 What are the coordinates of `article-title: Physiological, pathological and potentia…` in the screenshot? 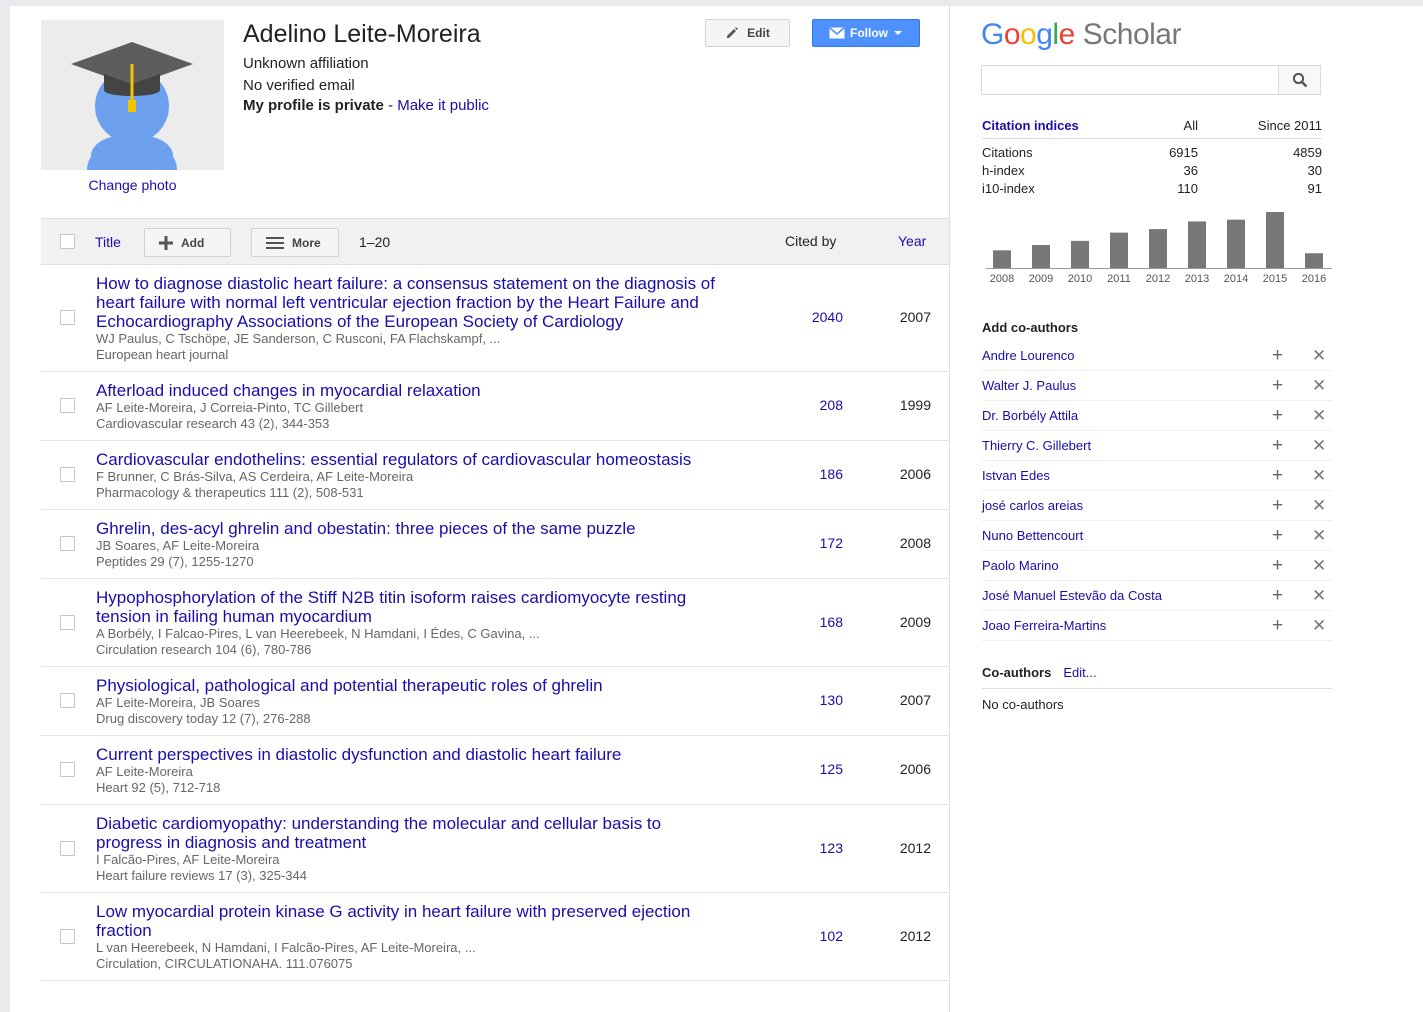 It's located at (413, 685).